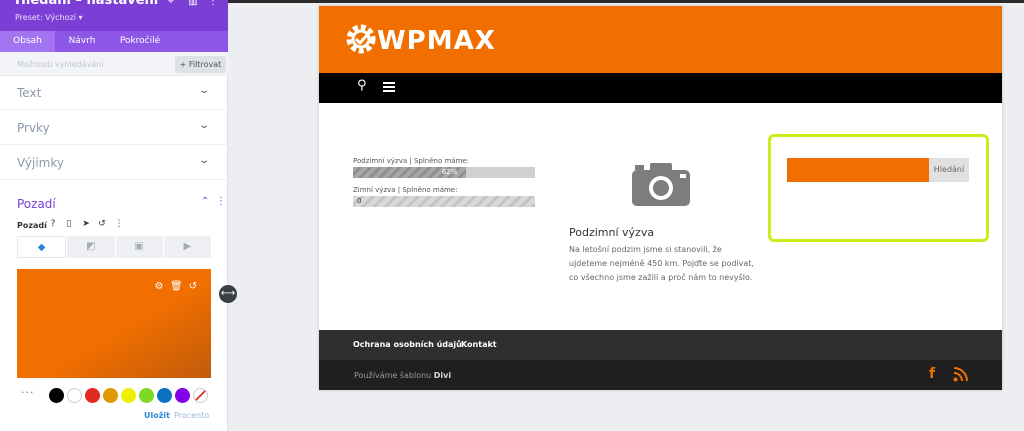 This screenshot has height=431, width=1024. Describe the element at coordinates (191, 415) in the screenshot. I see `percent-button: Procento` at that location.